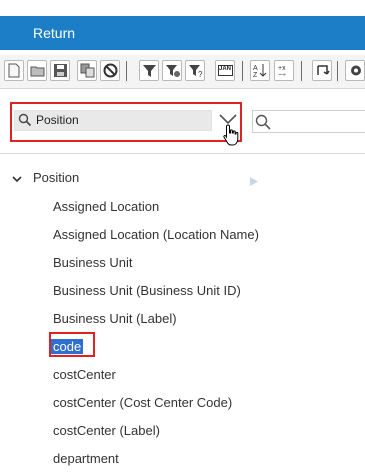  I want to click on new-icon, so click(14, 70).